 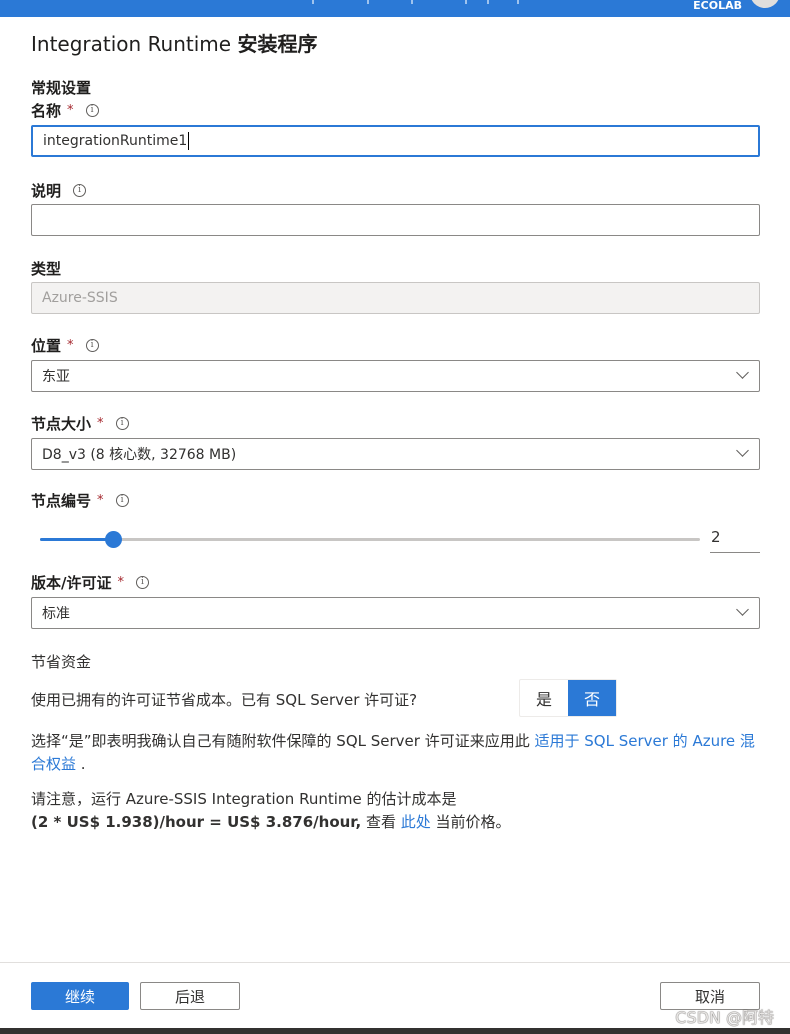 I want to click on name-label: 名称 * i, so click(x=65, y=110).